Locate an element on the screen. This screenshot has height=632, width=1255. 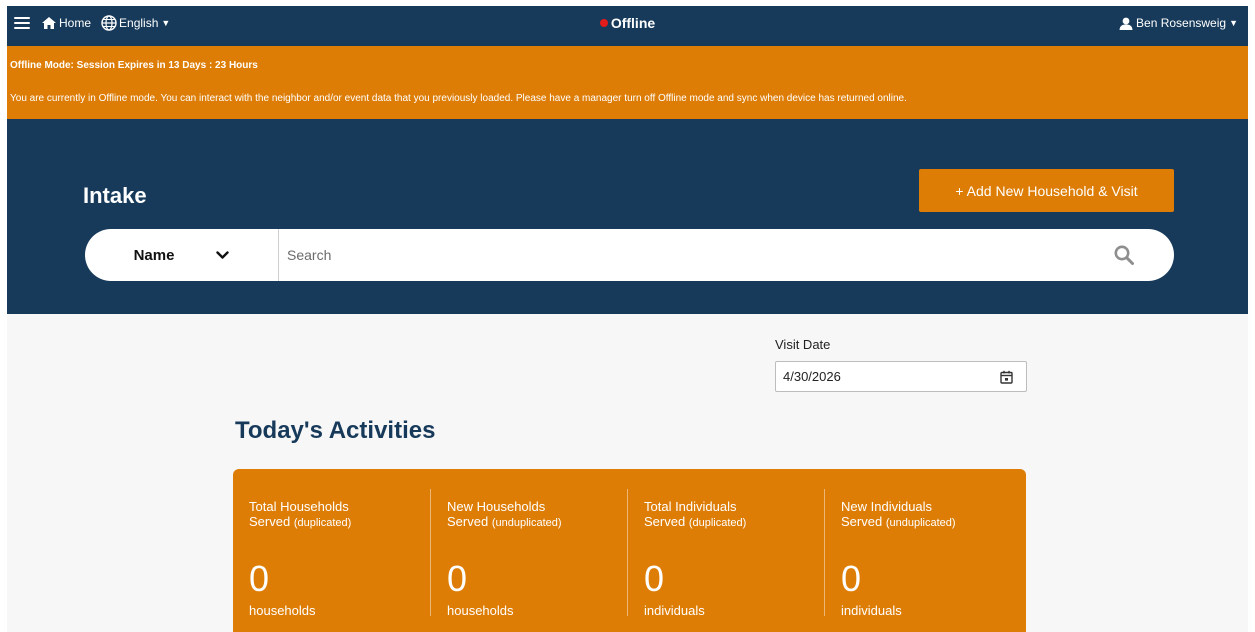
globe-icon is located at coordinates (109, 23).